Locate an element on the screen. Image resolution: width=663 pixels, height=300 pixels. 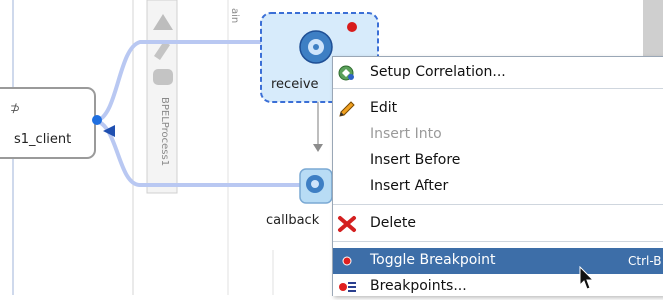
receive-label: receive is located at coordinates (295, 84).